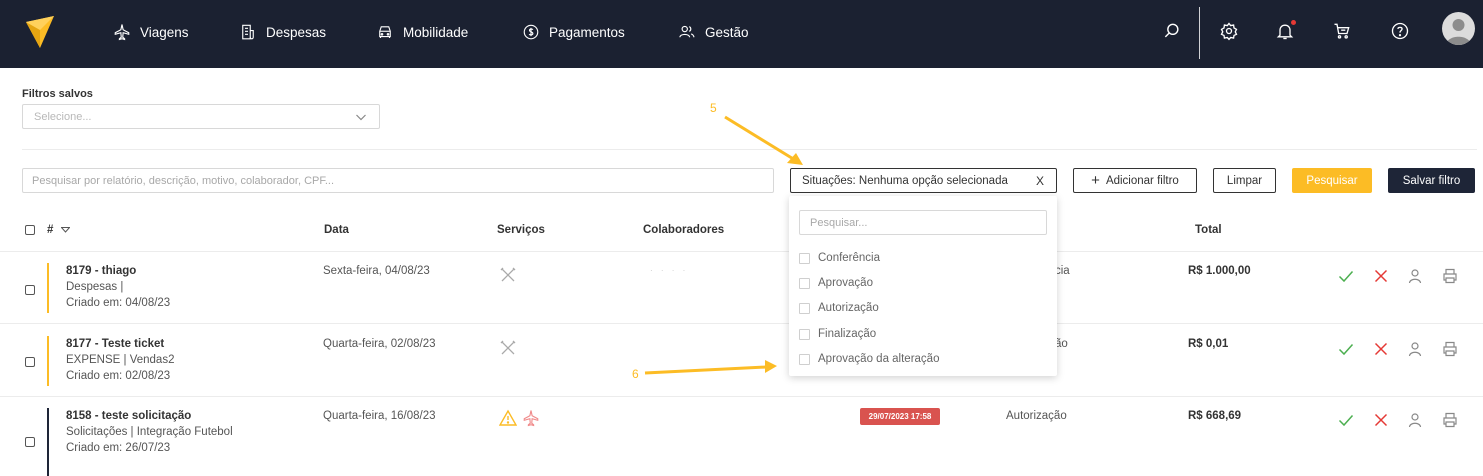 The height and width of the screenshot is (476, 1483). What do you see at coordinates (1036, 416) in the screenshot?
I see `row-status: Autorização` at bounding box center [1036, 416].